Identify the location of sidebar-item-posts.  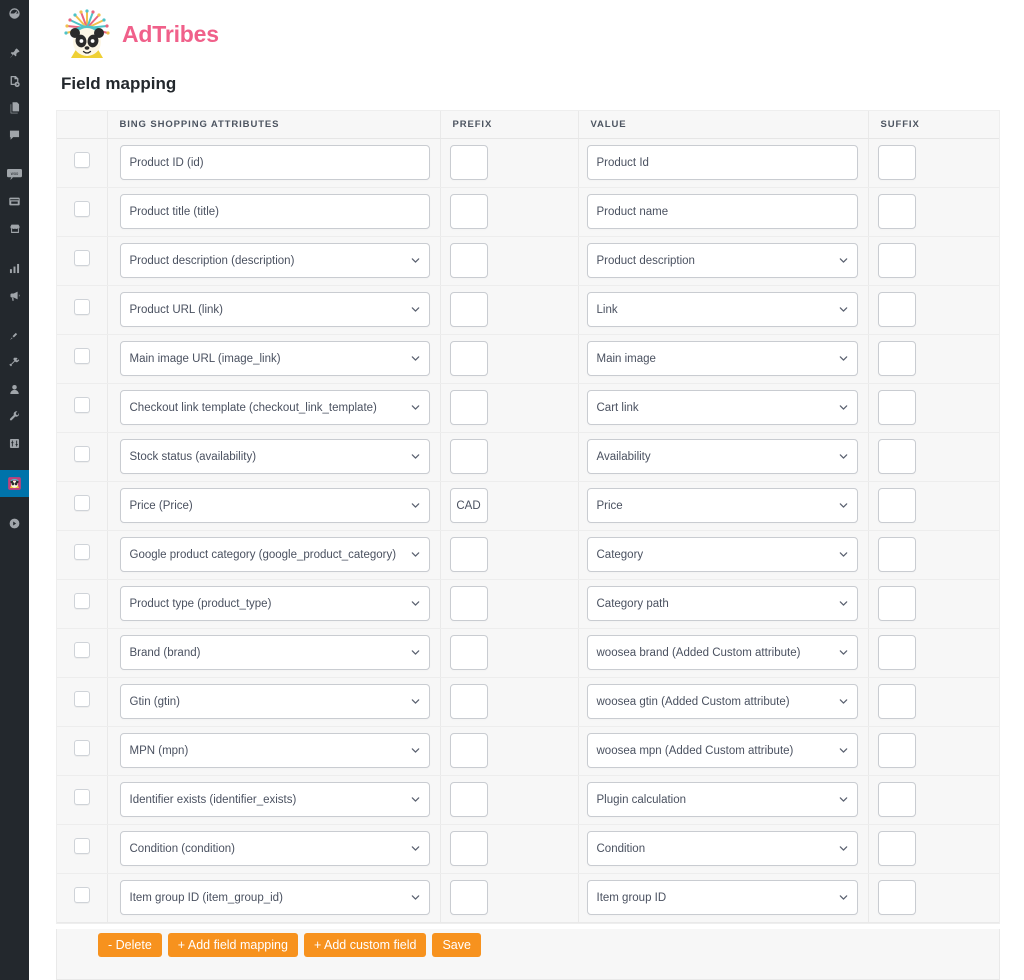
(14, 53).